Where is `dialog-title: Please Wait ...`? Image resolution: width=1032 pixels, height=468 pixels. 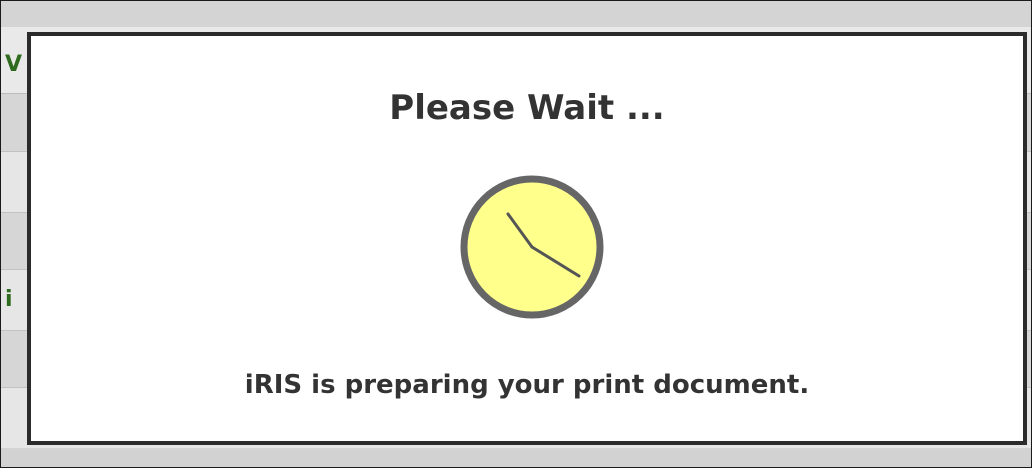
dialog-title: Please Wait ... is located at coordinates (527, 108).